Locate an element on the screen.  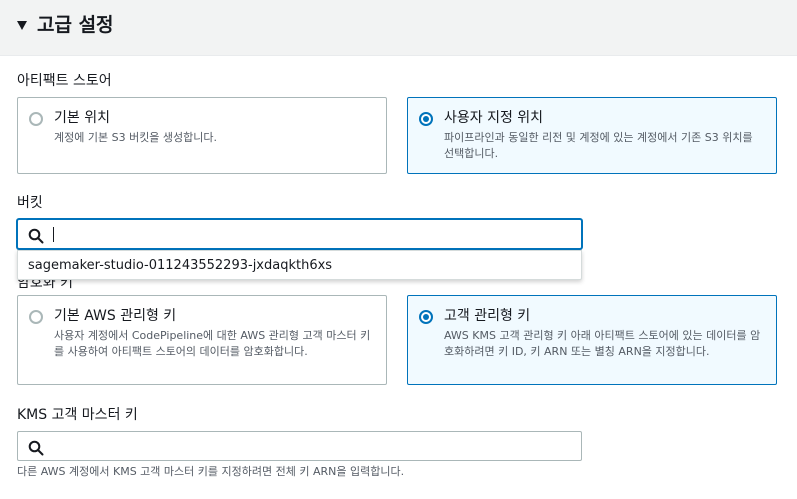
radio-custom-location is located at coordinates (426, 119).